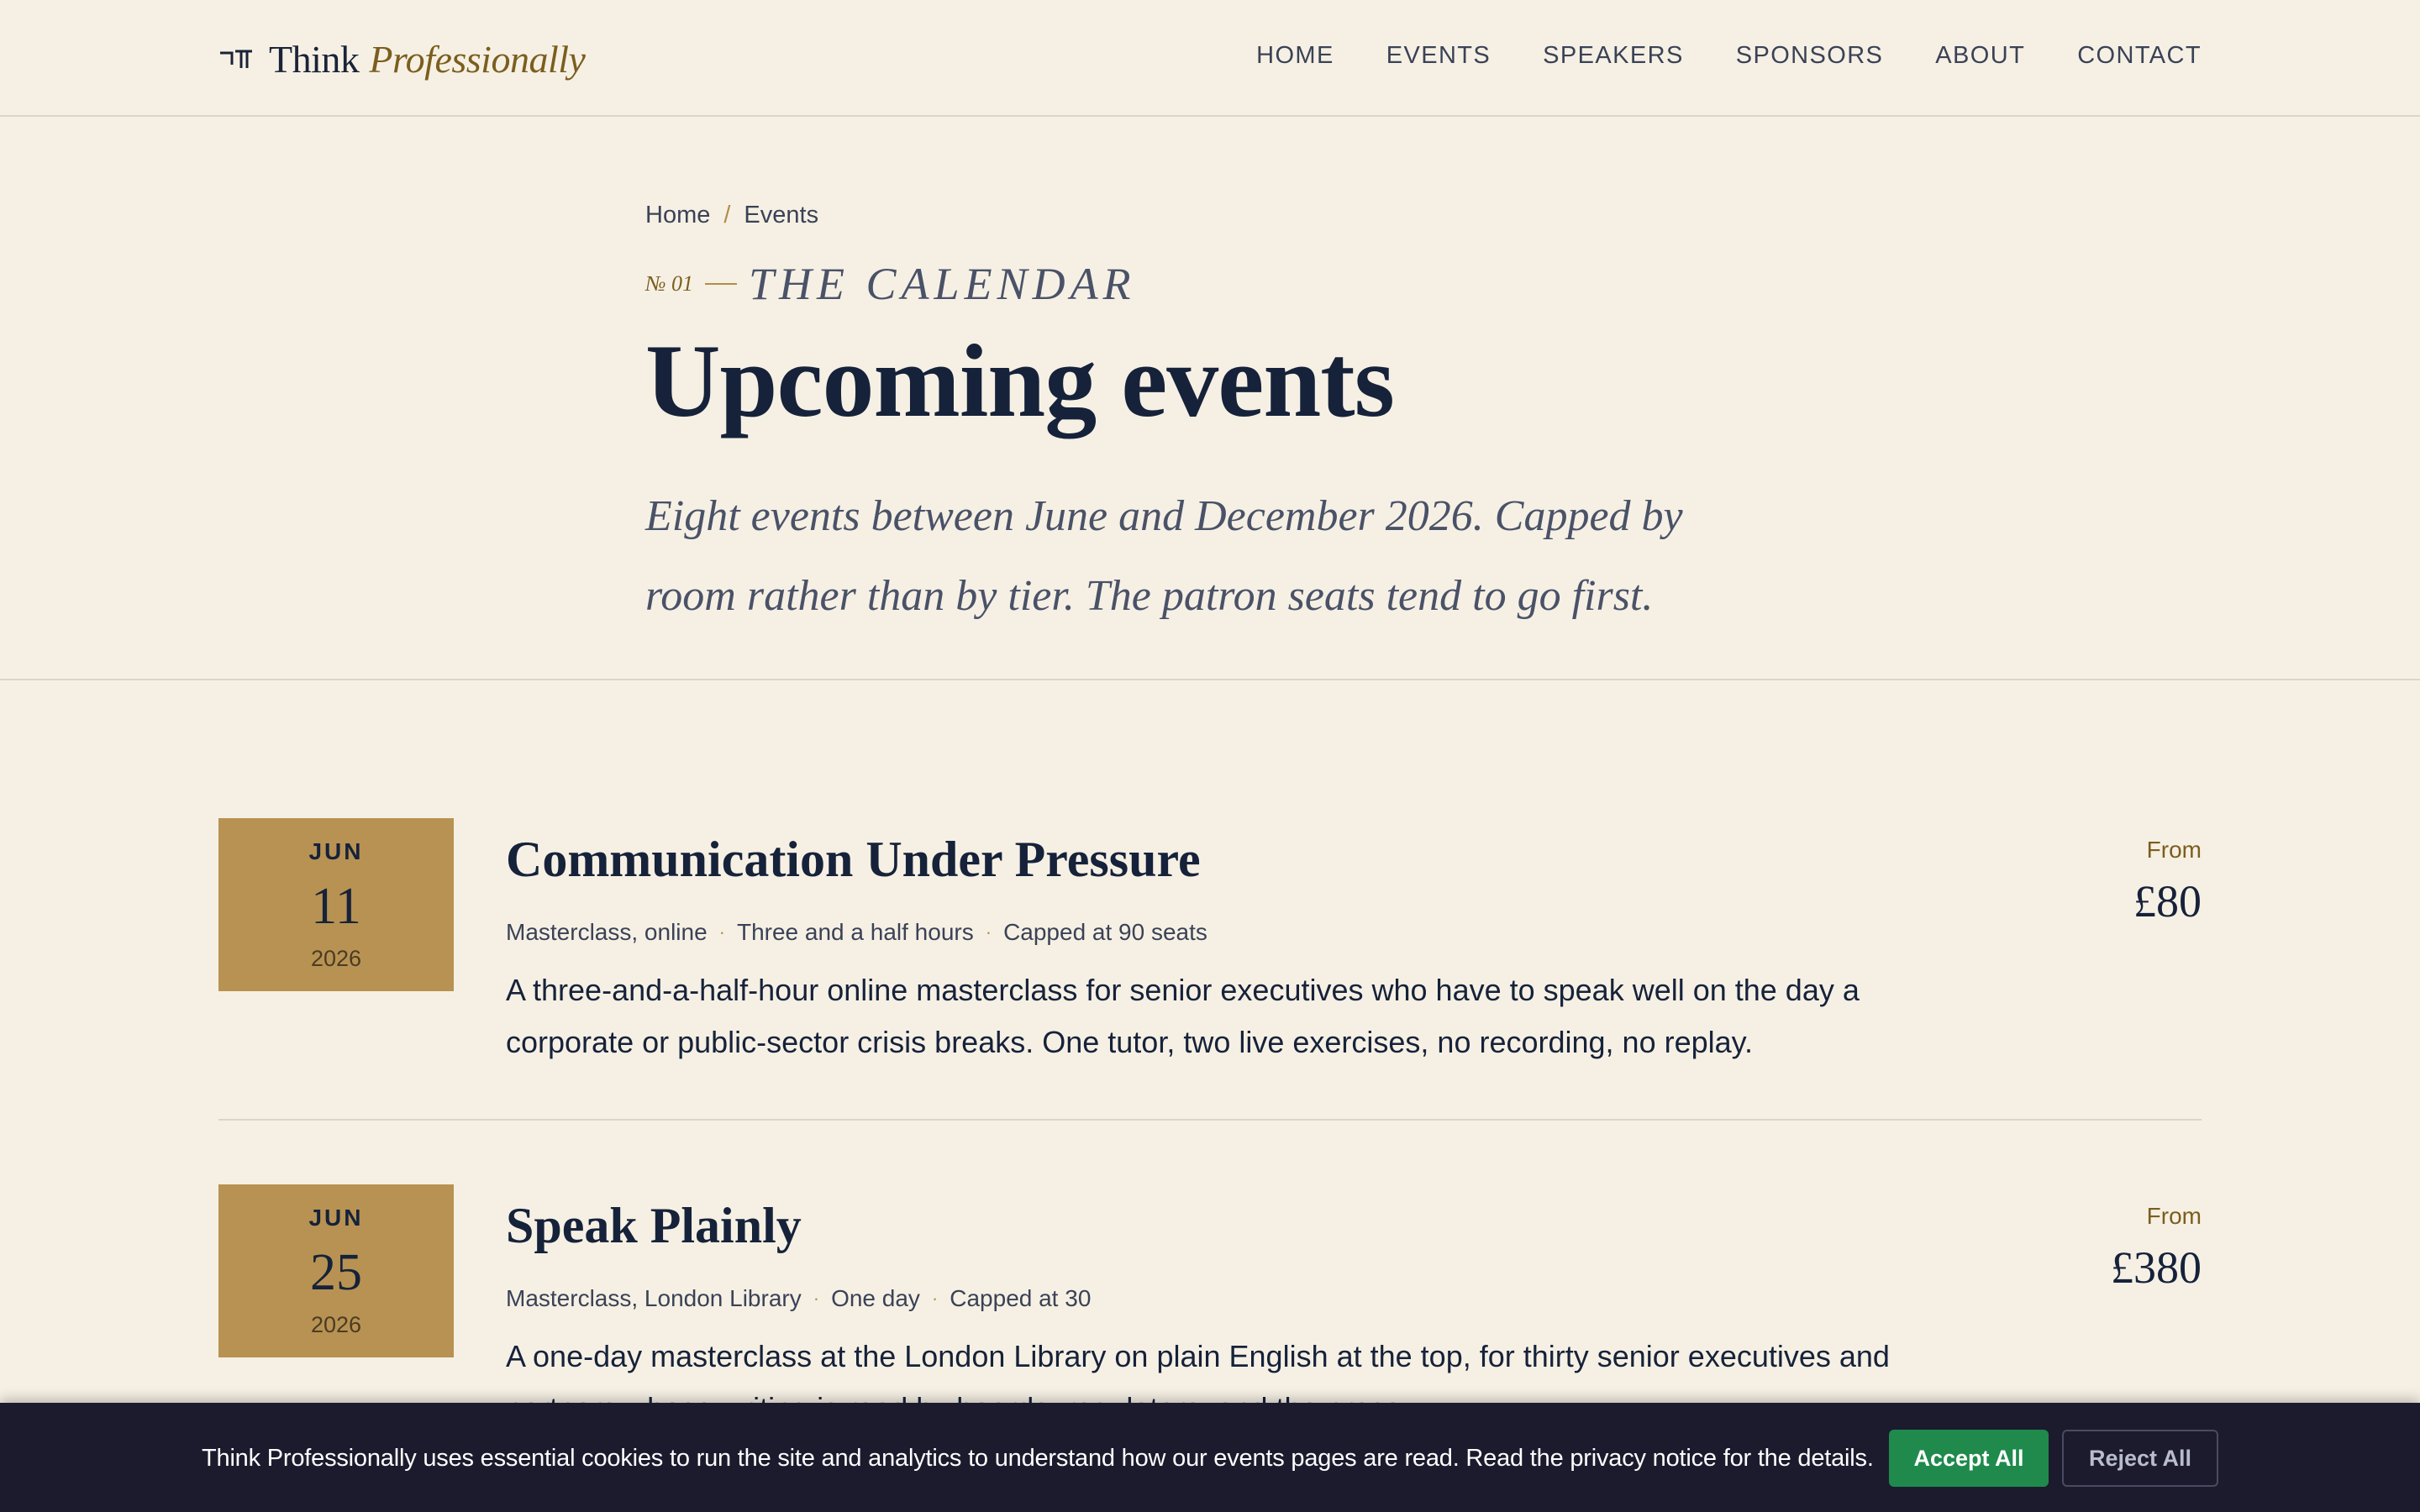  What do you see at coordinates (721, 284) in the screenshot?
I see `kicker-dash` at bounding box center [721, 284].